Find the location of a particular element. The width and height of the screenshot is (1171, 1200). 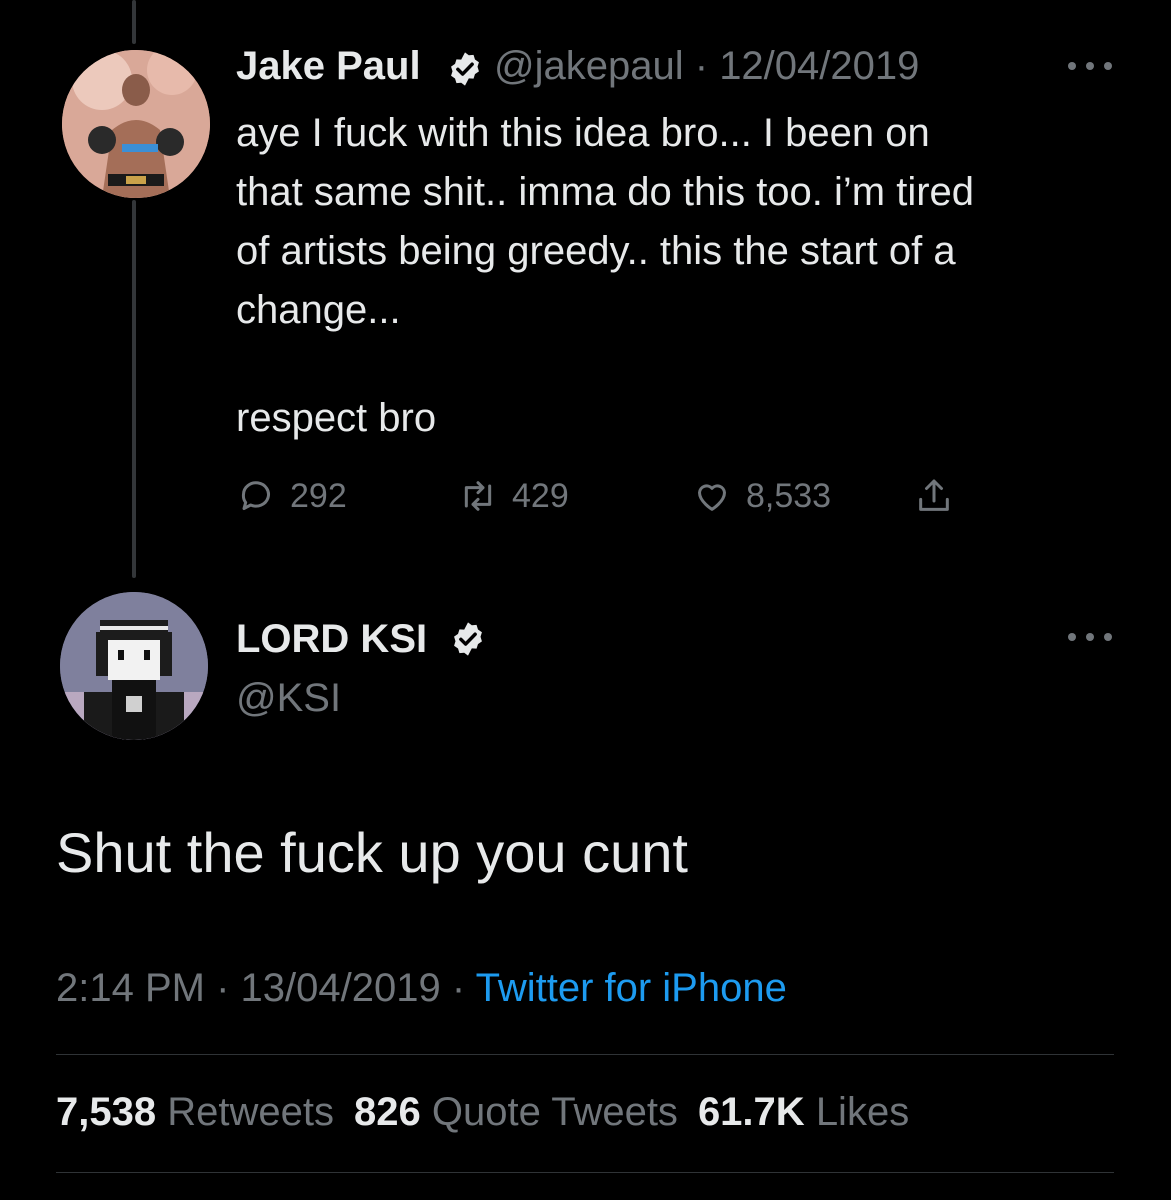

retweet-button: 429 is located at coordinates (513, 496).